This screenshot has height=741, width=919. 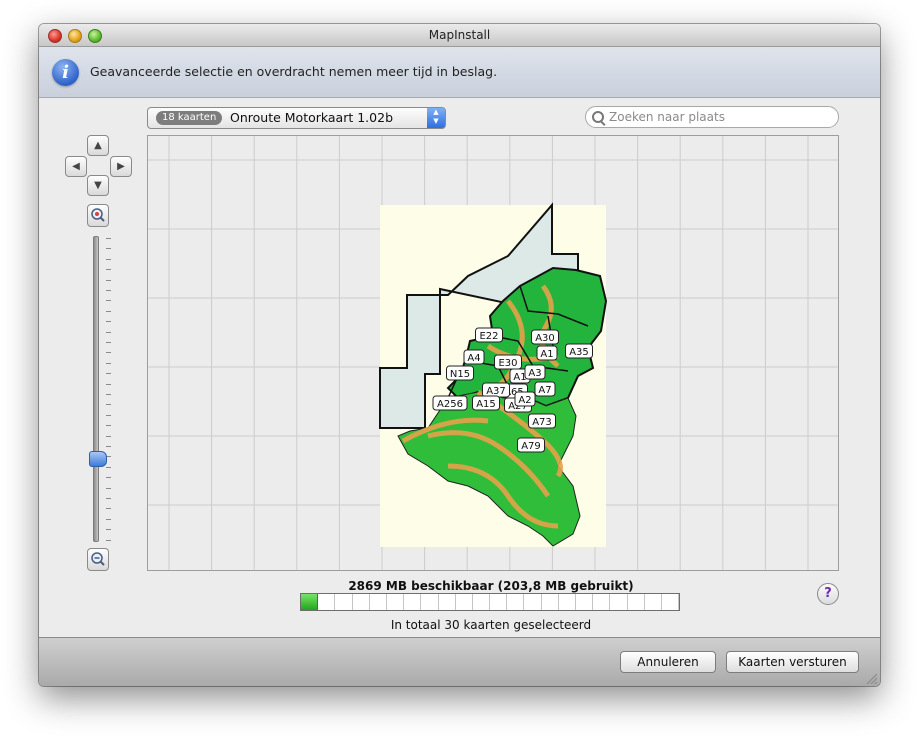 I want to click on svg-text: A73, so click(x=542, y=422).